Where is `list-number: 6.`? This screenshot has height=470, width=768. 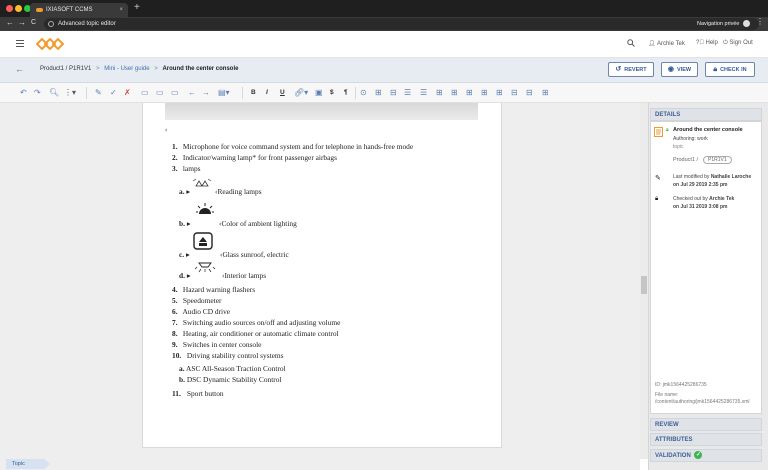
list-number: 6. is located at coordinates (175, 311).